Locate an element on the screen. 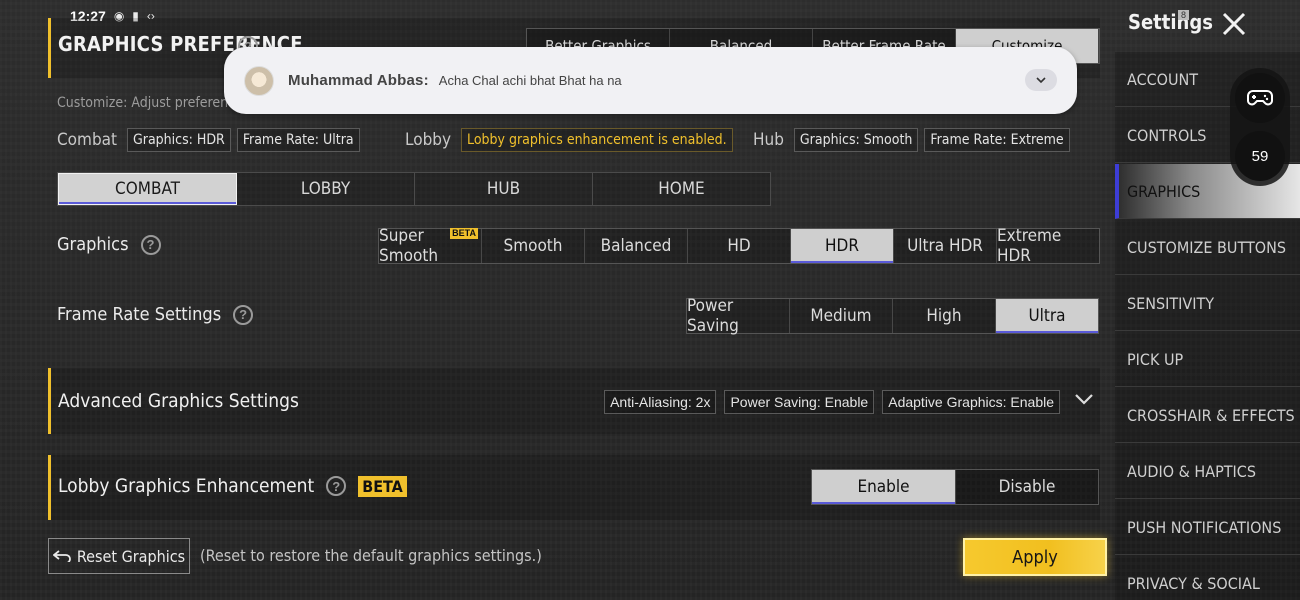 Image resolution: width=1300 pixels, height=600 pixels. combat-summary: Combat Graphics: HDR Frame Rate: Ultra is located at coordinates (208, 140).